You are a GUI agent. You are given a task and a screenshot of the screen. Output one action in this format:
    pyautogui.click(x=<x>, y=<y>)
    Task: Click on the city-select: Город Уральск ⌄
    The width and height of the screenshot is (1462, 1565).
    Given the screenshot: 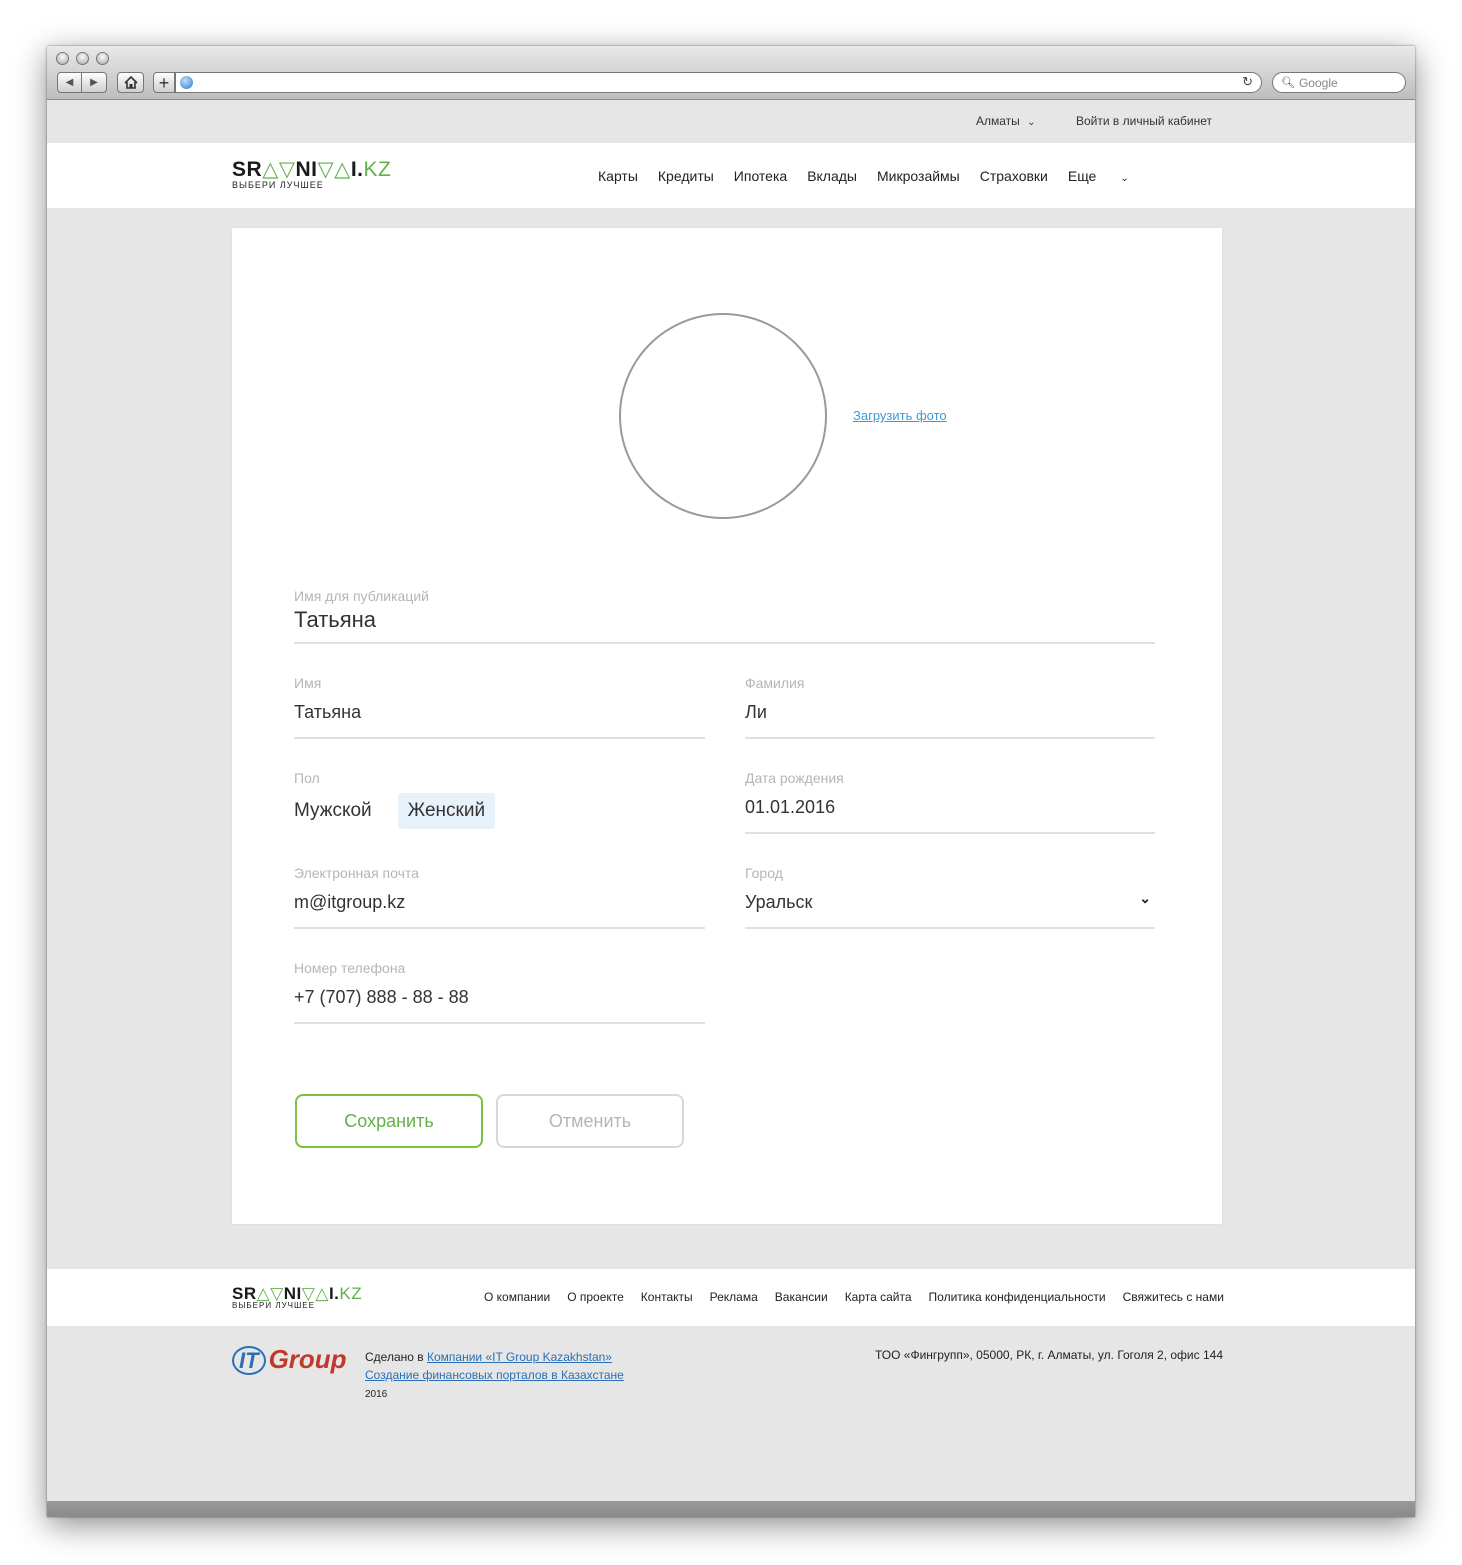 What is the action you would take?
    pyautogui.click(x=950, y=897)
    